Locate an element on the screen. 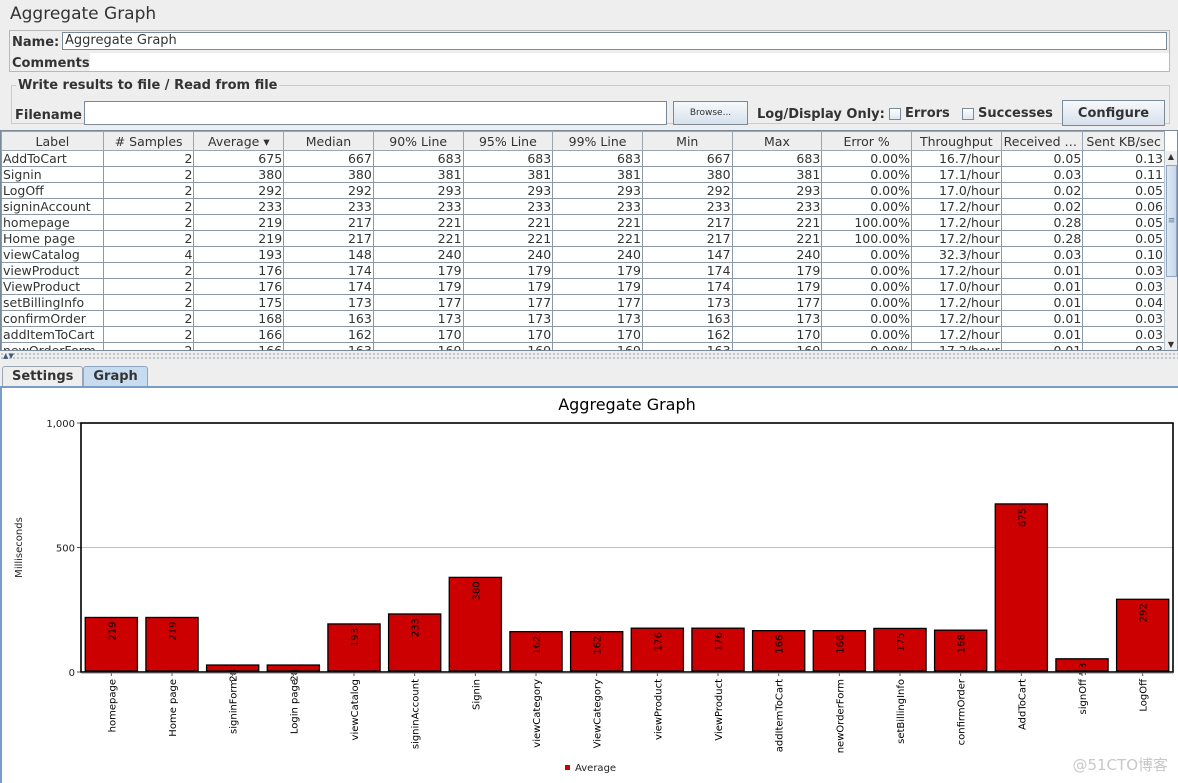  row-value-cell: 293 is located at coordinates (418, 190).